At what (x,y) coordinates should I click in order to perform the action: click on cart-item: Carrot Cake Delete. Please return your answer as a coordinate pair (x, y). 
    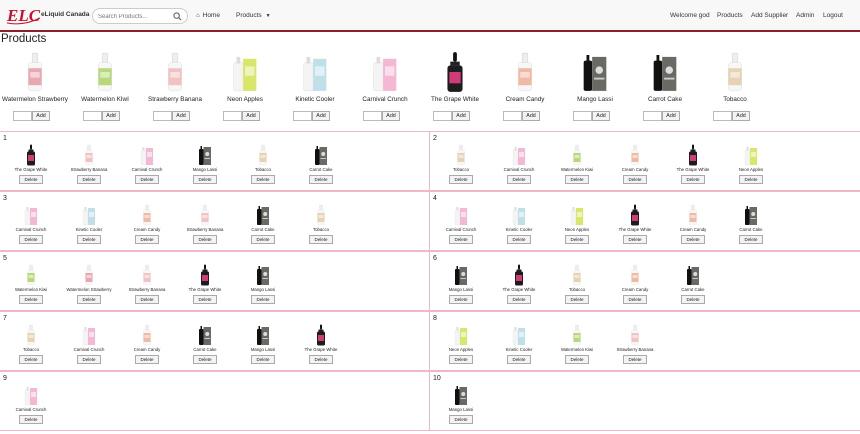
    Looking at the image, I should click on (751, 227).